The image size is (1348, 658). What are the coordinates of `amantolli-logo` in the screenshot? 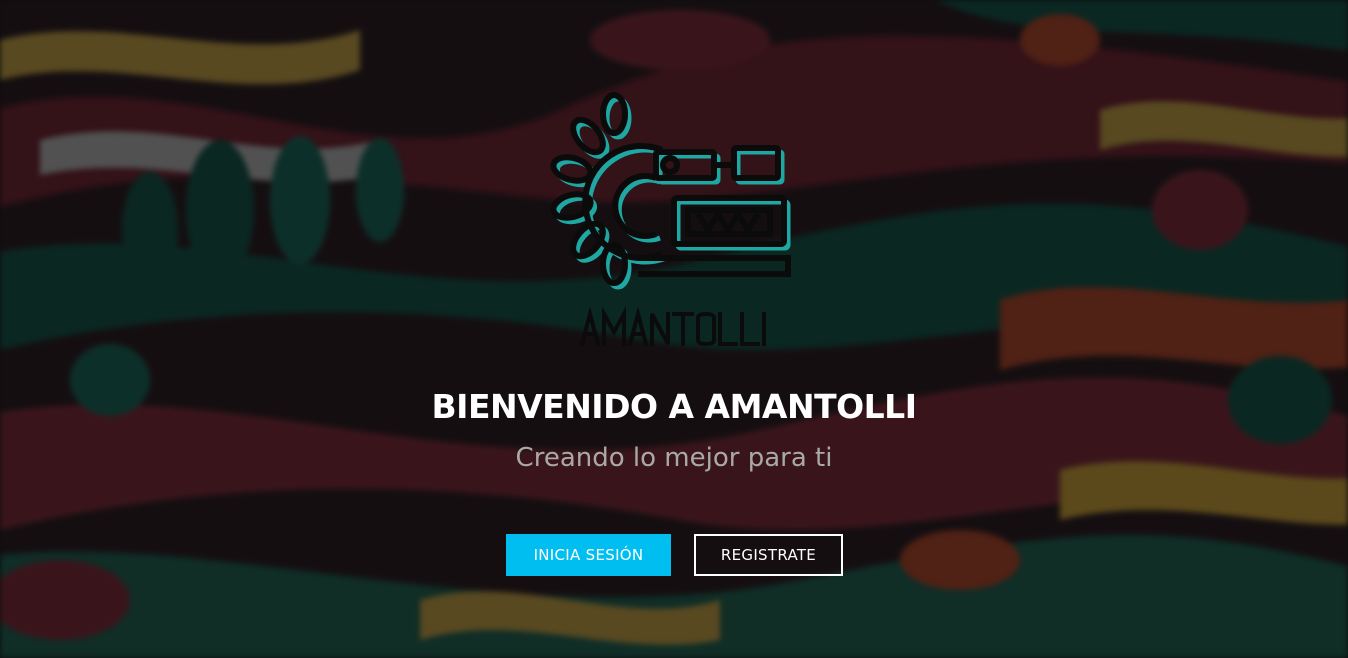 It's located at (670, 219).